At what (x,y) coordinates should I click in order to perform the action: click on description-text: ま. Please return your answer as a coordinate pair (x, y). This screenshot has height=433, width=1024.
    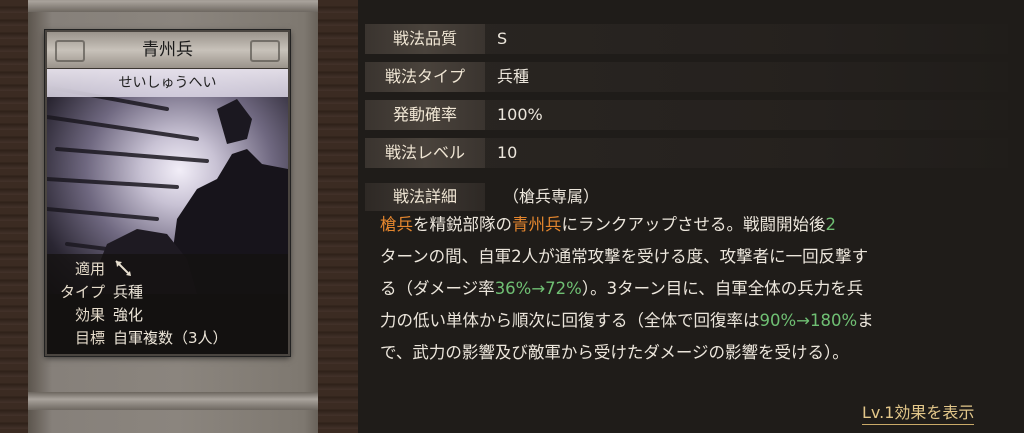
    Looking at the image, I should click on (865, 320).